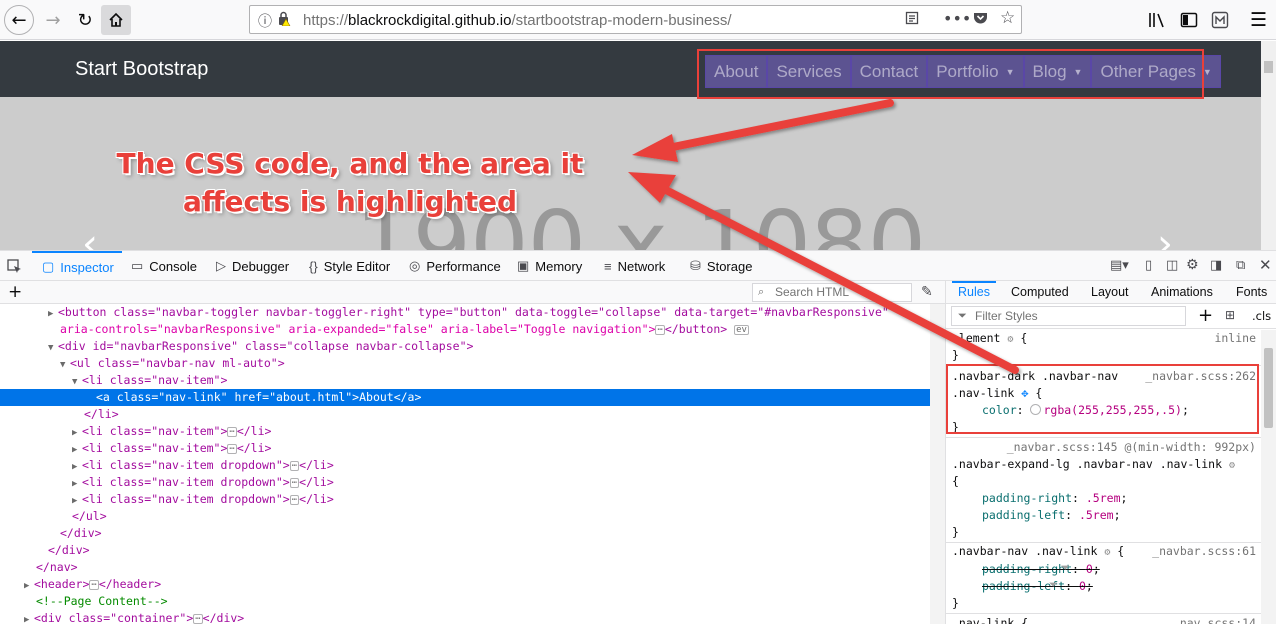  What do you see at coordinates (465, 380) in the screenshot?
I see `markup-node: ▼ <li class="nav-item">` at bounding box center [465, 380].